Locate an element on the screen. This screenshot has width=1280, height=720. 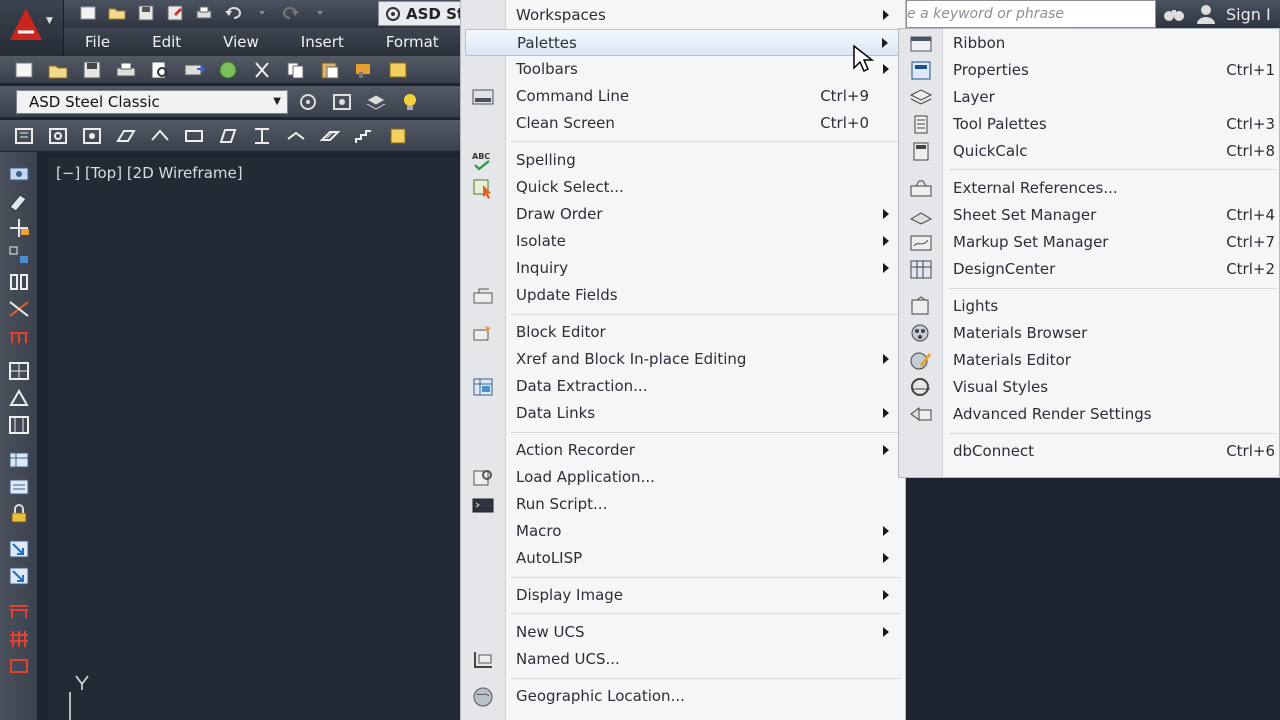
undo-icon is located at coordinates (233, 13).